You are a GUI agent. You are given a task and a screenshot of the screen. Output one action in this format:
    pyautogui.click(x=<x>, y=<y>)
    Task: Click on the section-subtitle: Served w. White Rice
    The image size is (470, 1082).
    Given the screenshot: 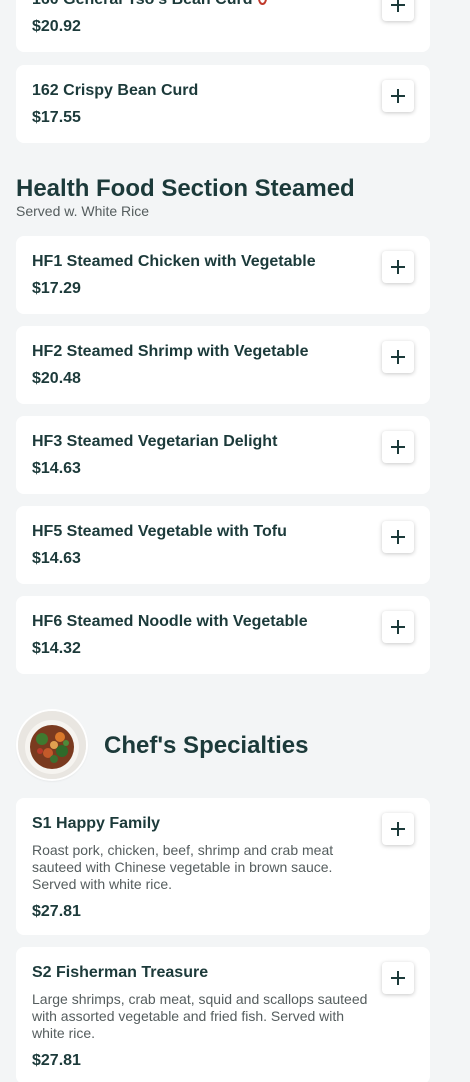 What is the action you would take?
    pyautogui.click(x=83, y=211)
    